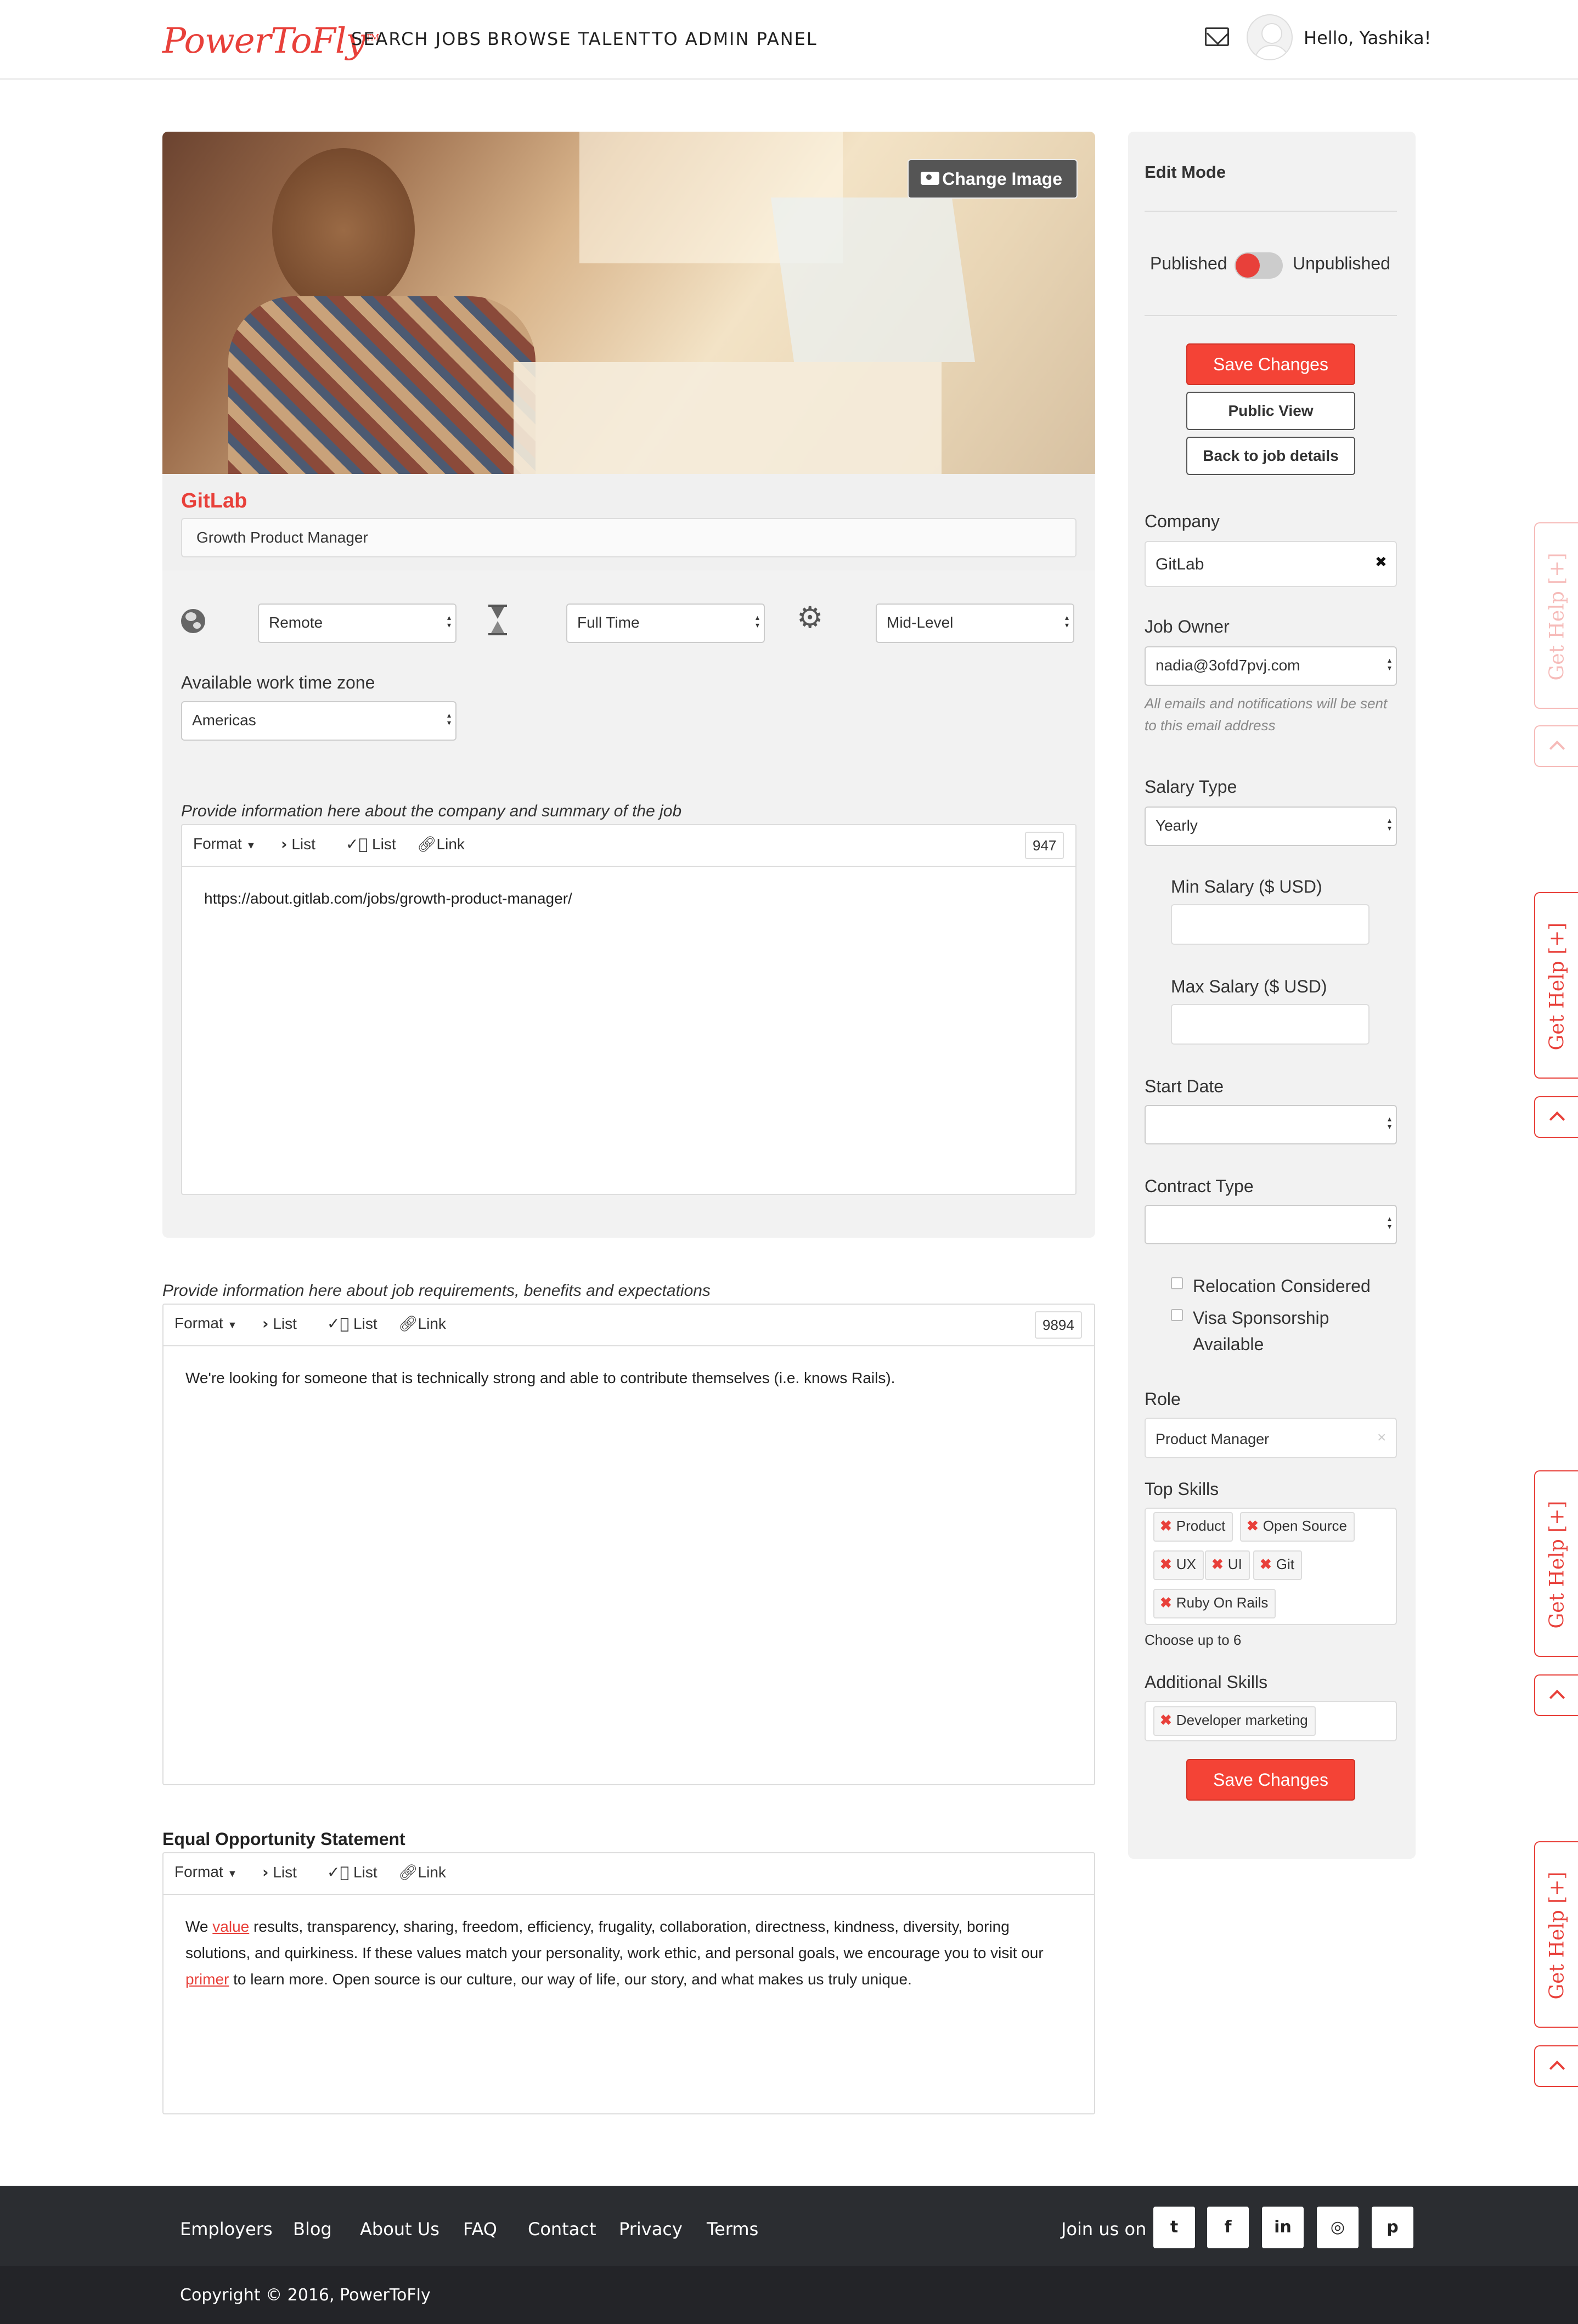 The image size is (1578, 2324). Describe the element at coordinates (1270, 364) in the screenshot. I see `save-changes-button: Save Changes` at that location.